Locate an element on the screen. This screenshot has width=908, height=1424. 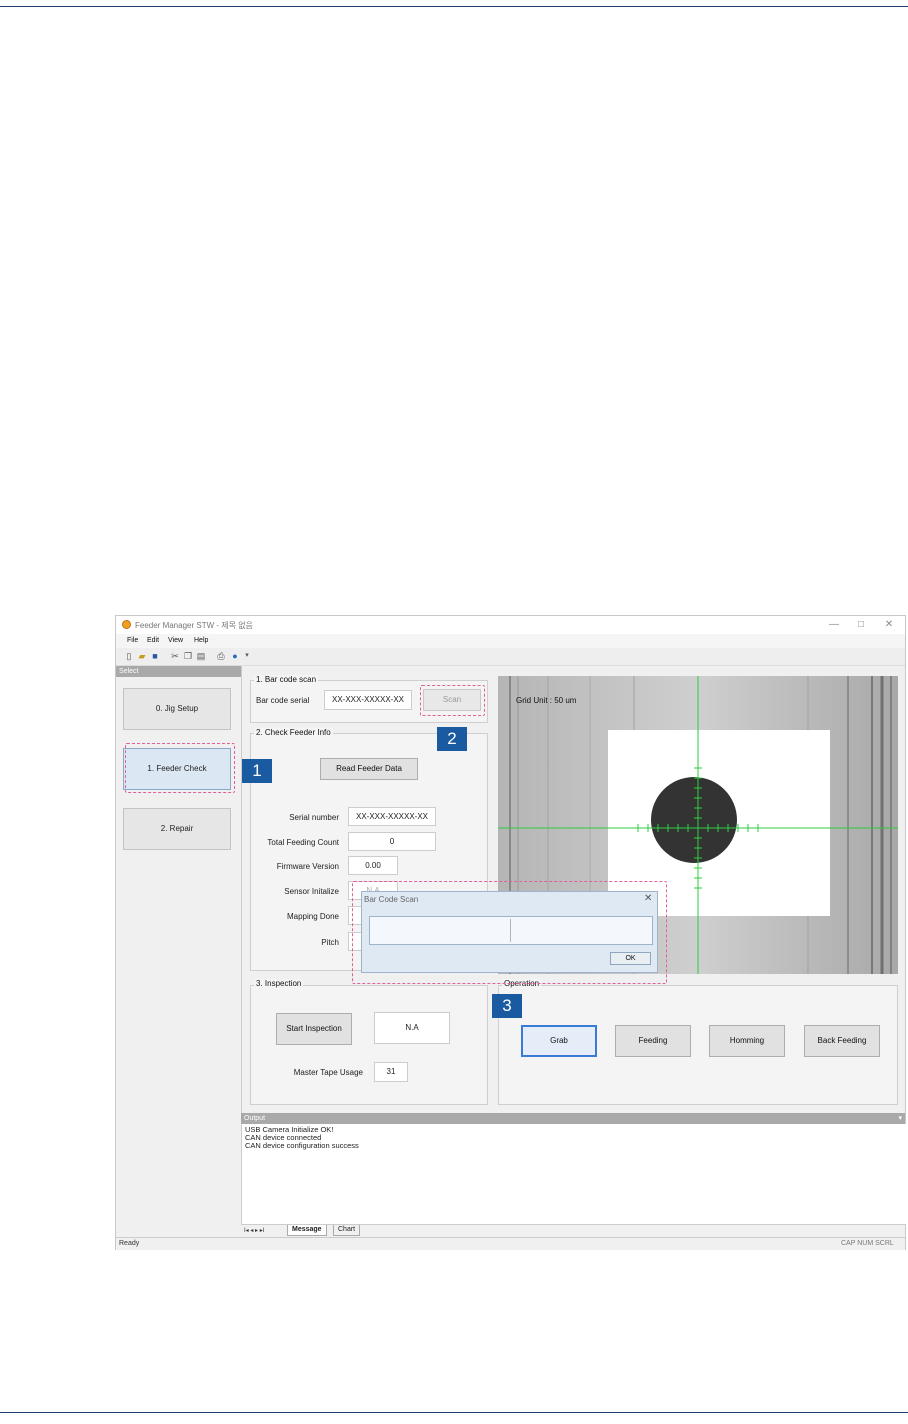
master-tape-usage-label: Master Tape Usage is located at coordinates (328, 1072).